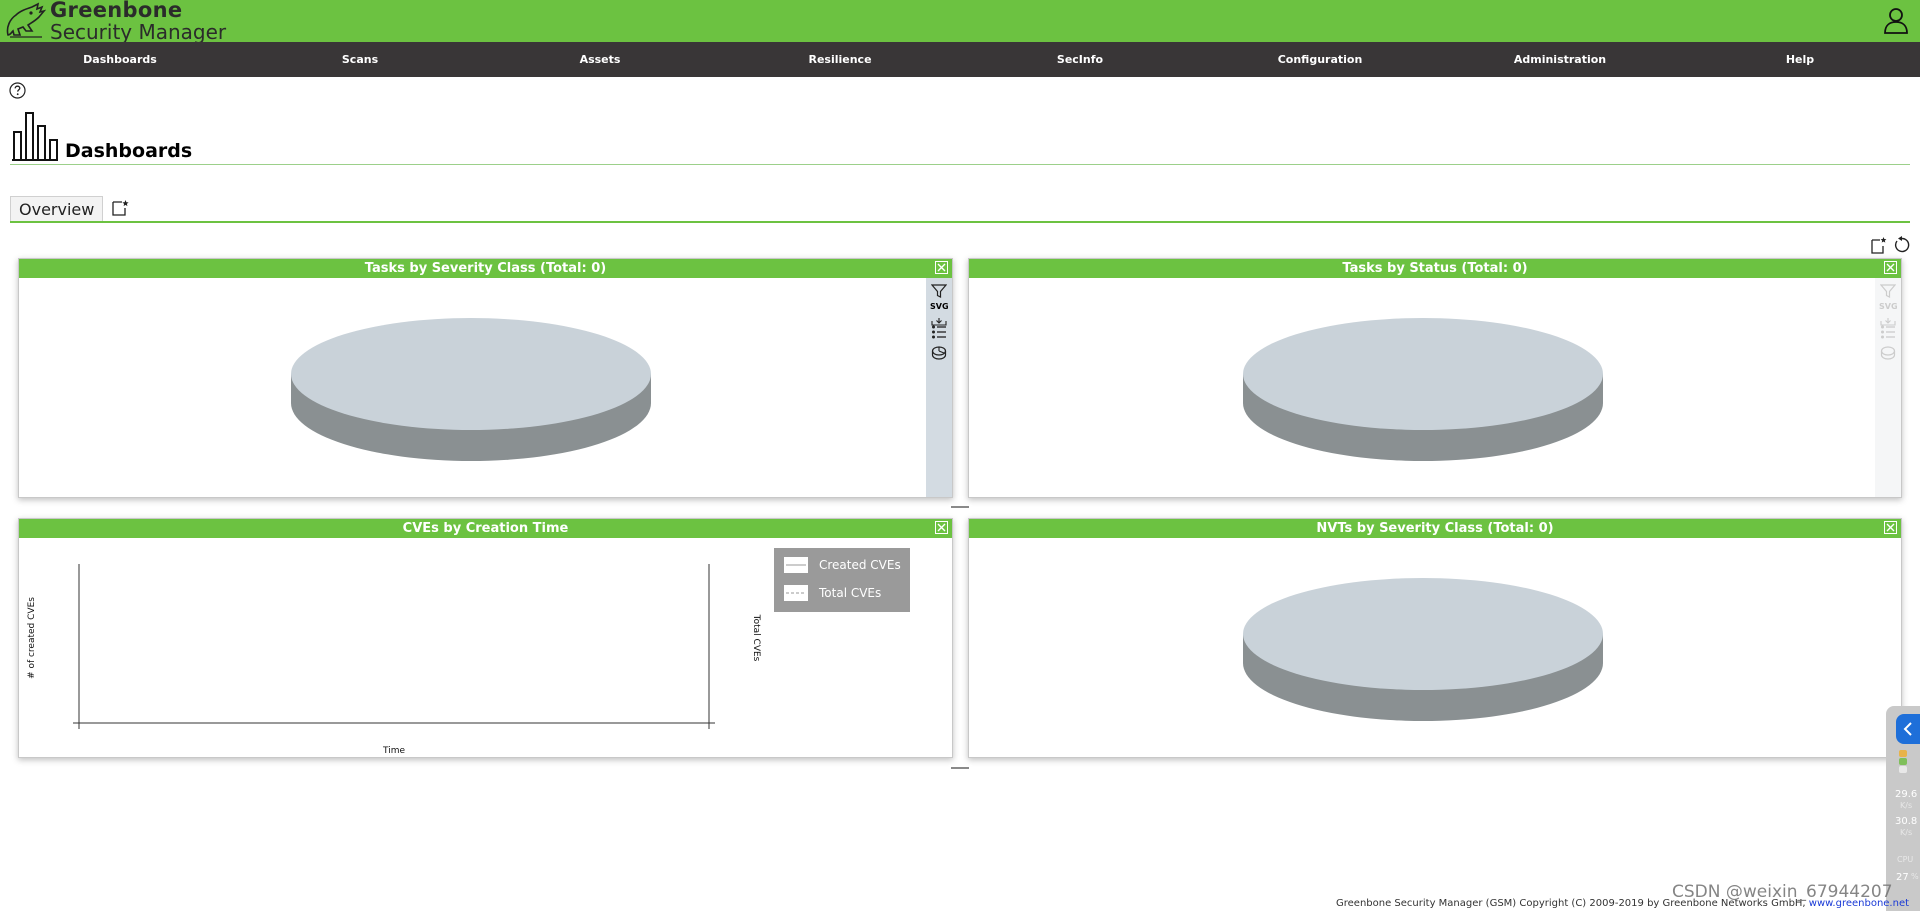 This screenshot has width=1920, height=911. Describe the element at coordinates (842, 580) in the screenshot. I see `chart-legend: Created CVEs Total CVEs` at that location.